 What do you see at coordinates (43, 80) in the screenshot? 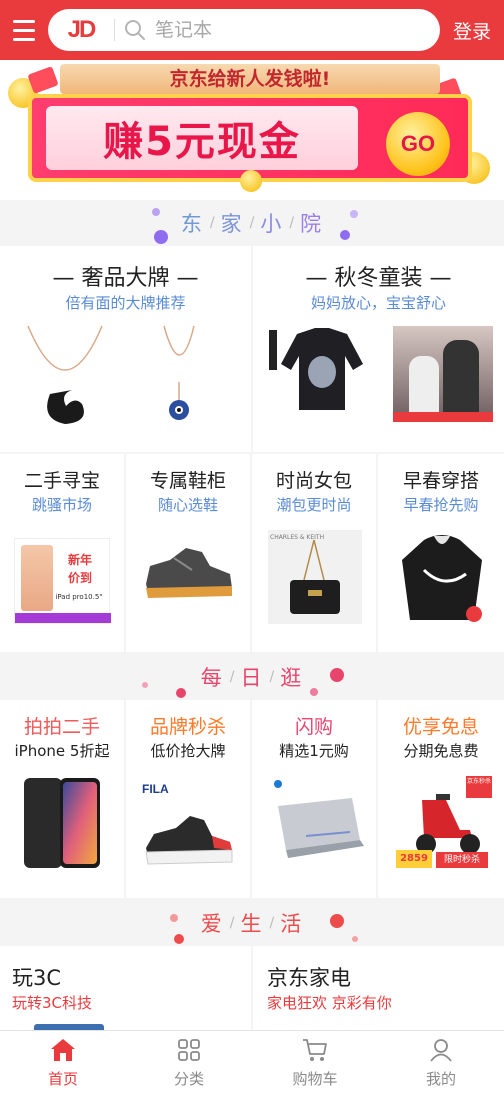
I see `red-packet-decoration` at bounding box center [43, 80].